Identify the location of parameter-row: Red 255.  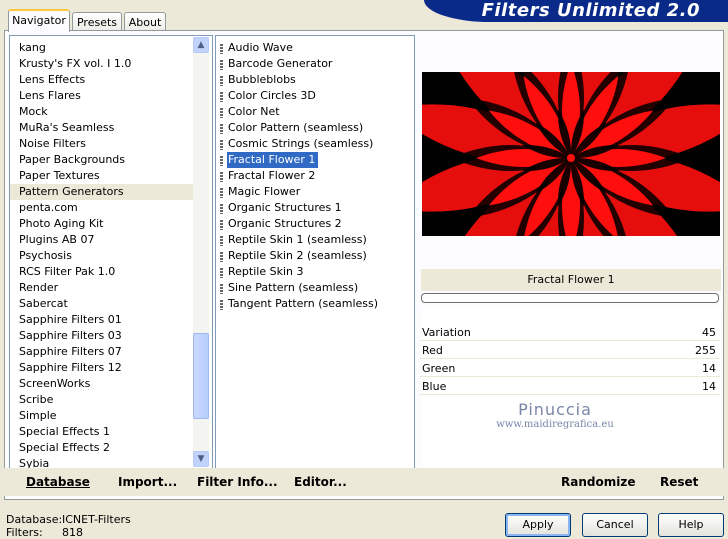
(570, 350).